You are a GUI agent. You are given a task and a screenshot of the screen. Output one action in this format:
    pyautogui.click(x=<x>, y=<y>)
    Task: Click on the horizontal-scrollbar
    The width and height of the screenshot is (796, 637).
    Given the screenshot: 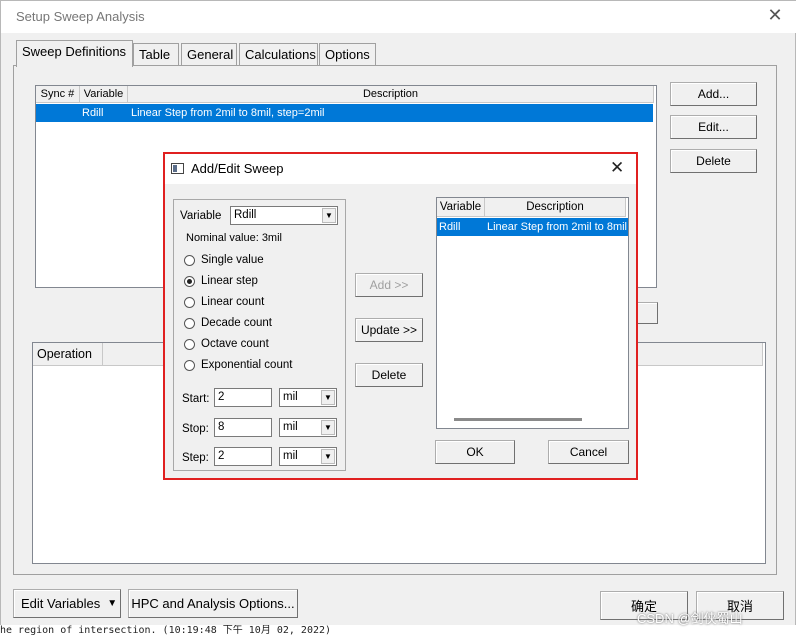 What is the action you would take?
    pyautogui.click(x=518, y=419)
    